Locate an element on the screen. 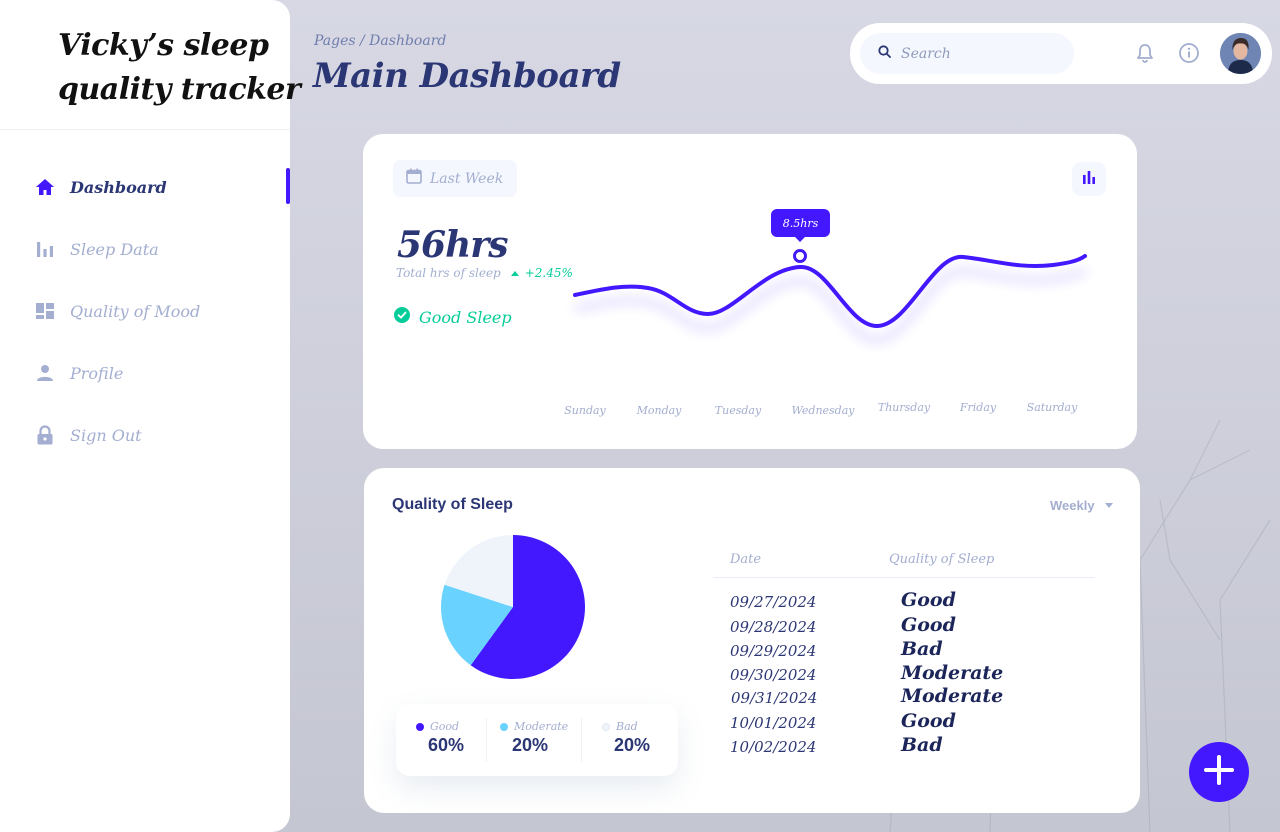 The image size is (1280, 832). table-row: 09/31/2024 Moderate is located at coordinates (752, 699).